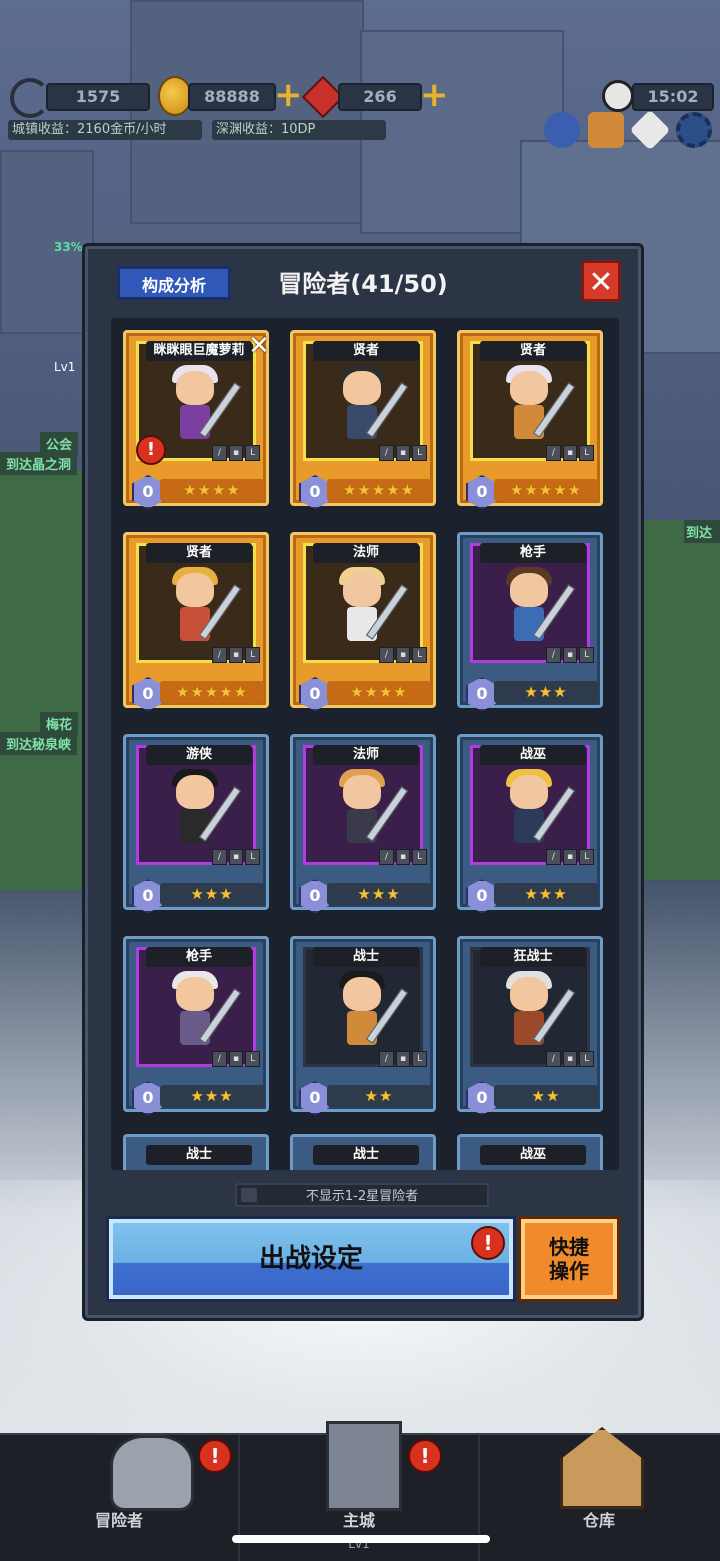 This screenshot has height=1561, width=720. Describe the element at coordinates (364, 1466) in the screenshot. I see `castle-icon` at that location.